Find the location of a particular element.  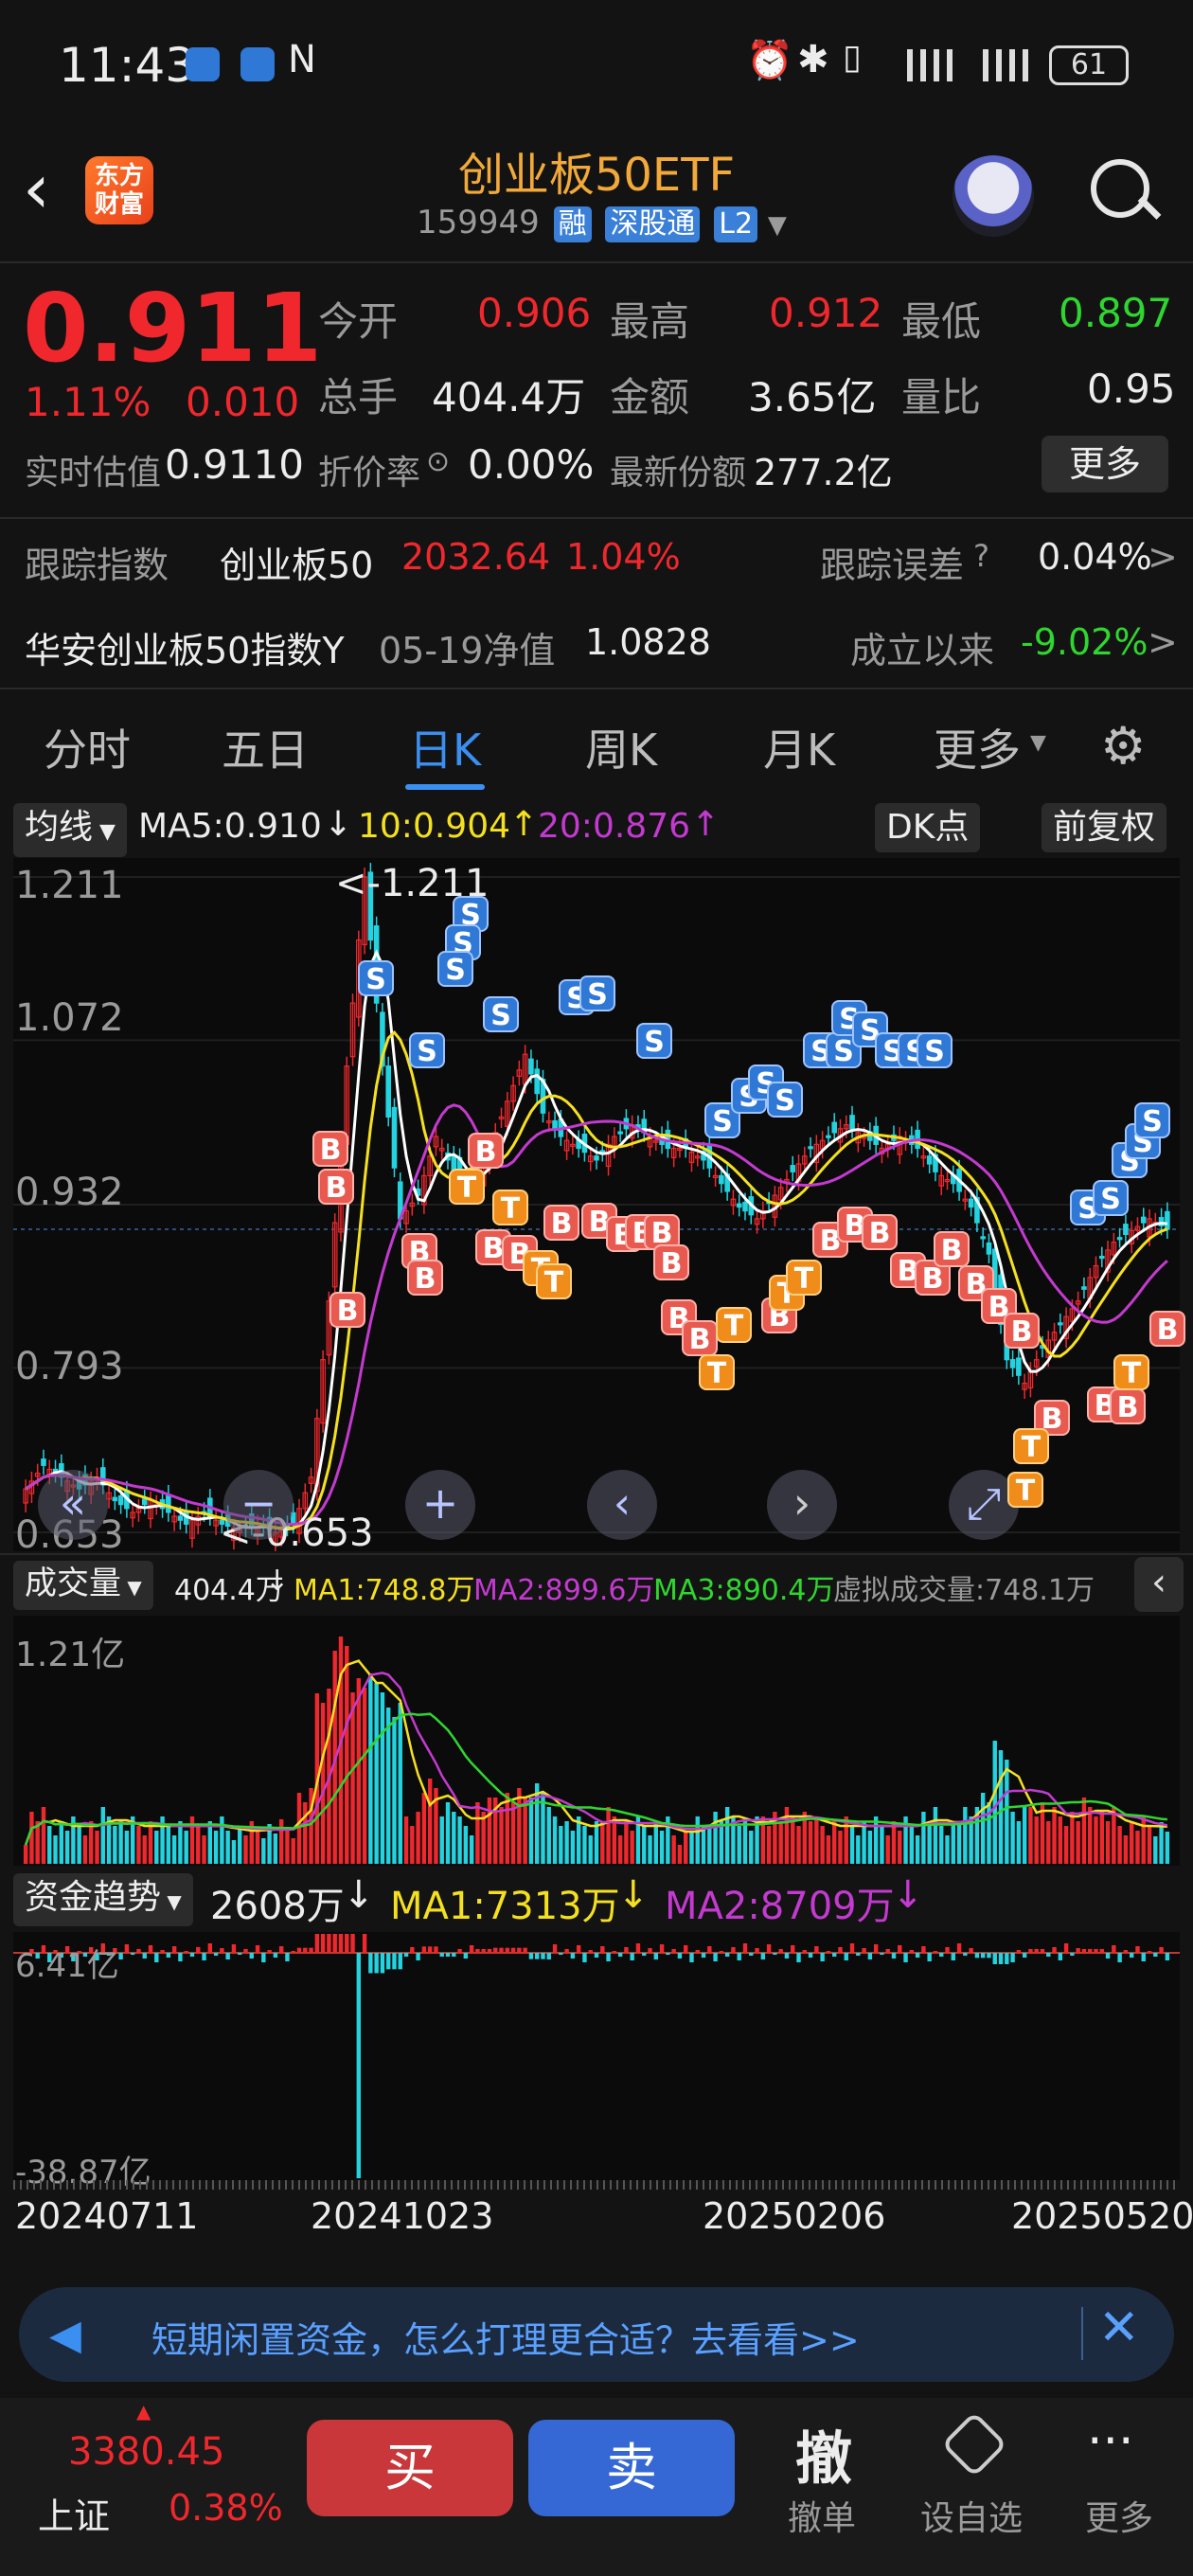

volume-chart is located at coordinates (596, 1741).